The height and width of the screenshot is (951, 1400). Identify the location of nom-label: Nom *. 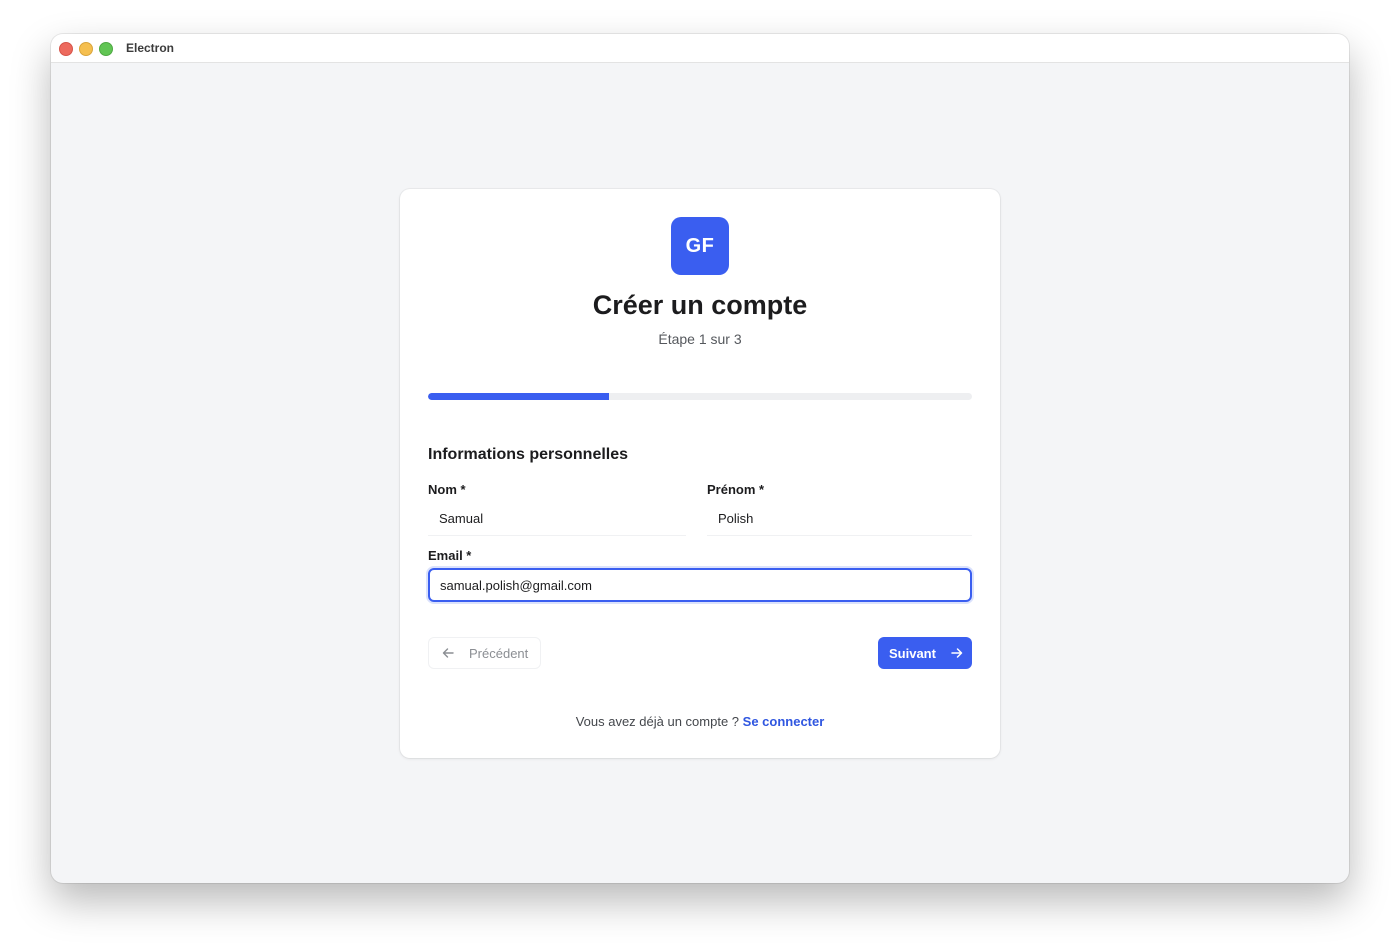
(447, 489).